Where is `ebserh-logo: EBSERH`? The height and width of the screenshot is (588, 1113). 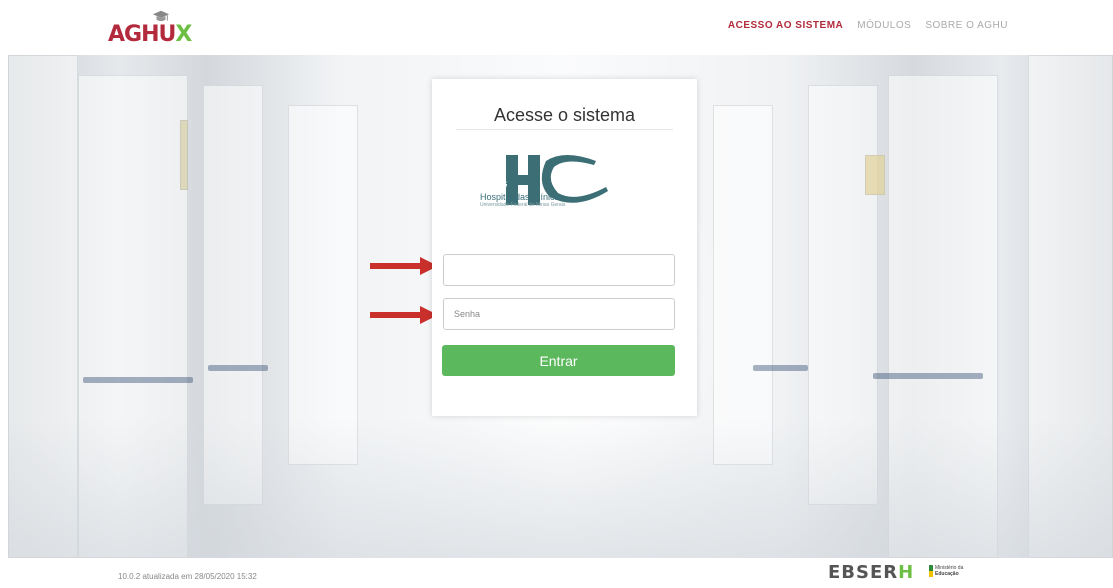 ebserh-logo: EBSERH is located at coordinates (871, 572).